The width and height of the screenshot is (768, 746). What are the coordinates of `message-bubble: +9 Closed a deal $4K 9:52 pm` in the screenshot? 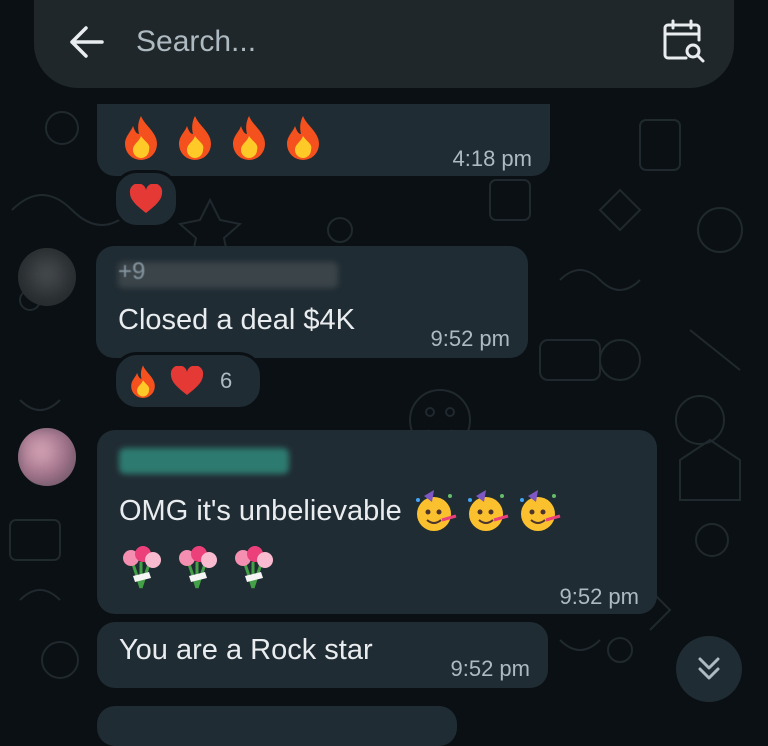 It's located at (312, 302).